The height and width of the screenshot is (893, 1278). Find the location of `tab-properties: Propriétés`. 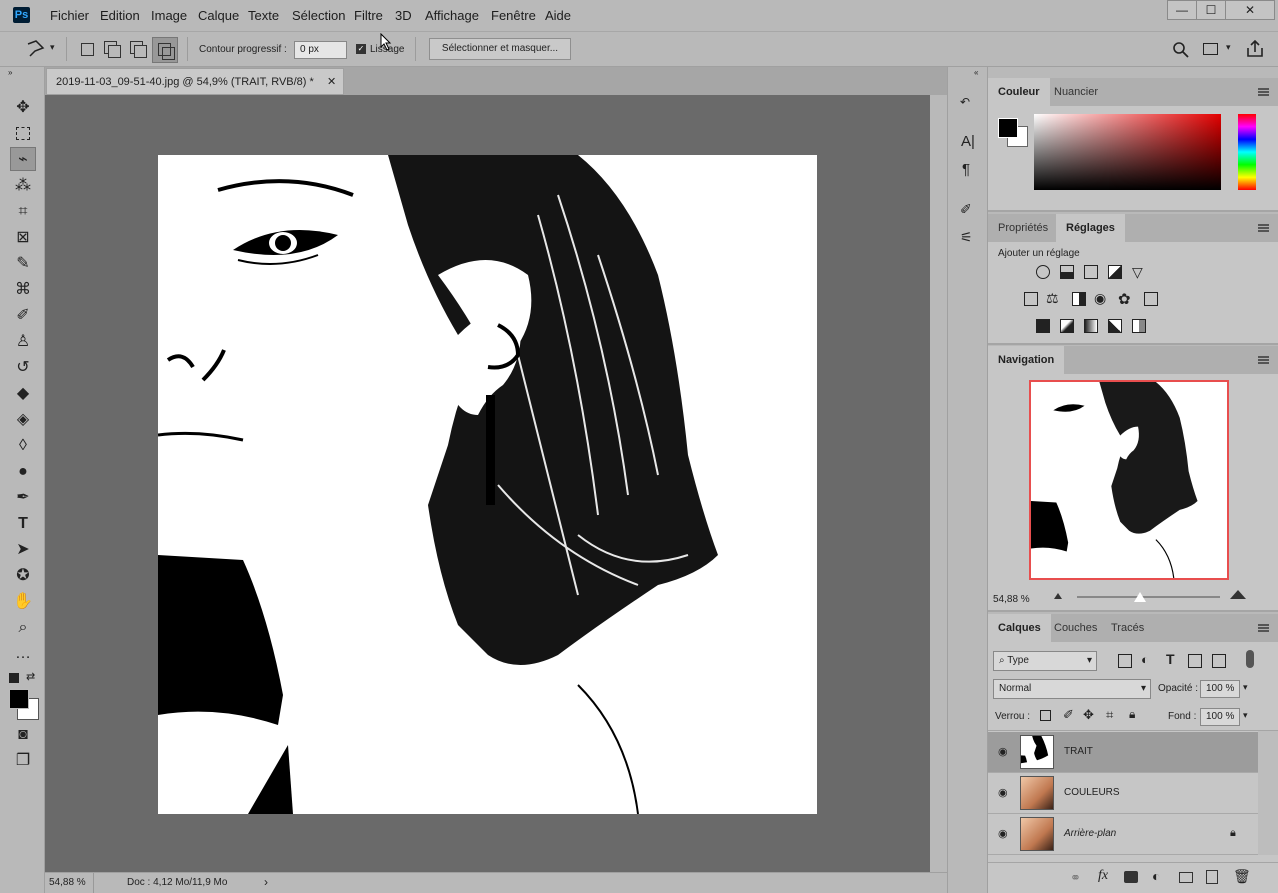

tab-properties: Propriétés is located at coordinates (1023, 228).